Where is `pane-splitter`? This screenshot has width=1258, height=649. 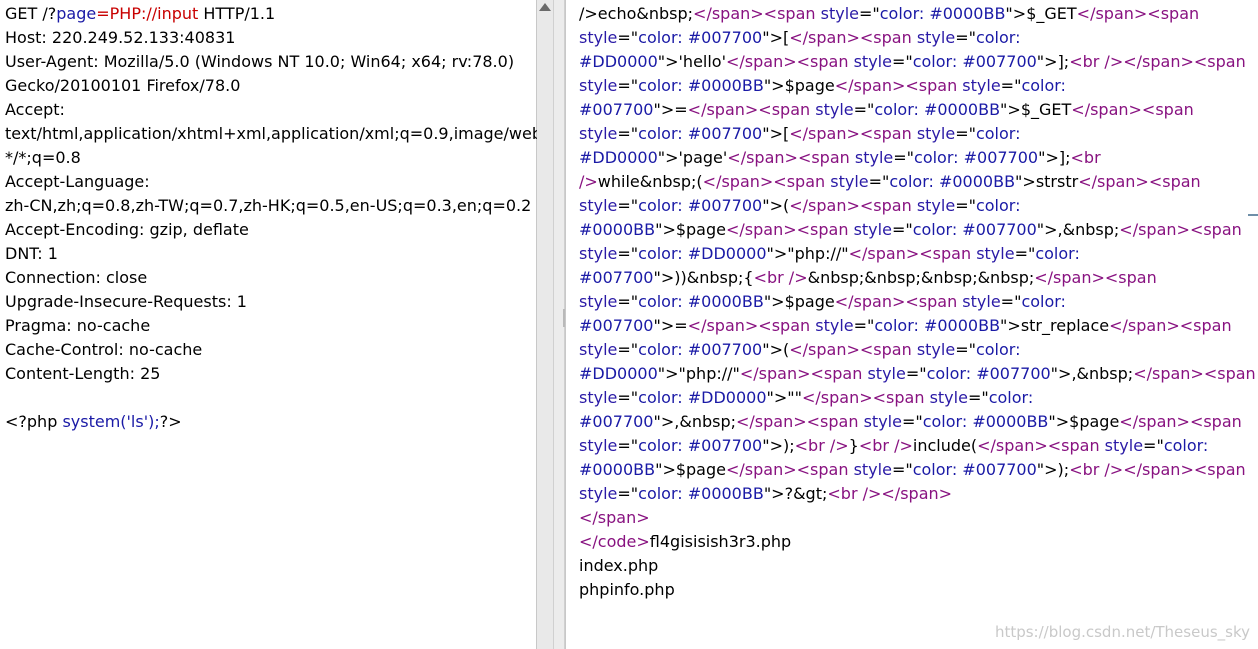
pane-splitter is located at coordinates (560, 324).